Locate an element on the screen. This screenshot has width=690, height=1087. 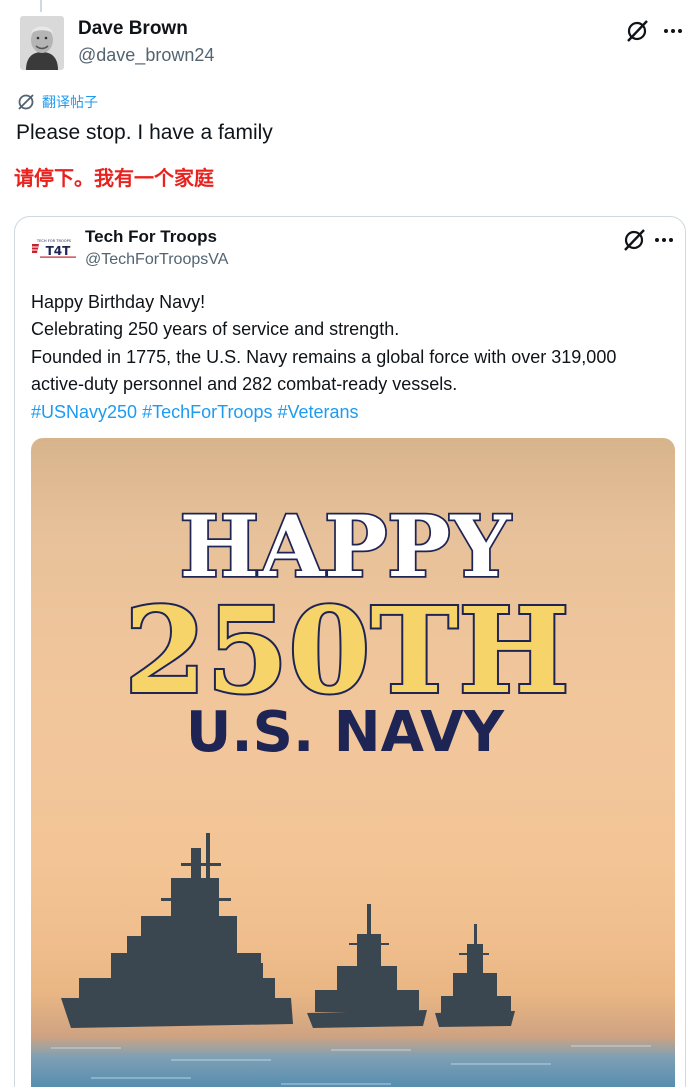
warship-silhouettes is located at coordinates (288, 930).